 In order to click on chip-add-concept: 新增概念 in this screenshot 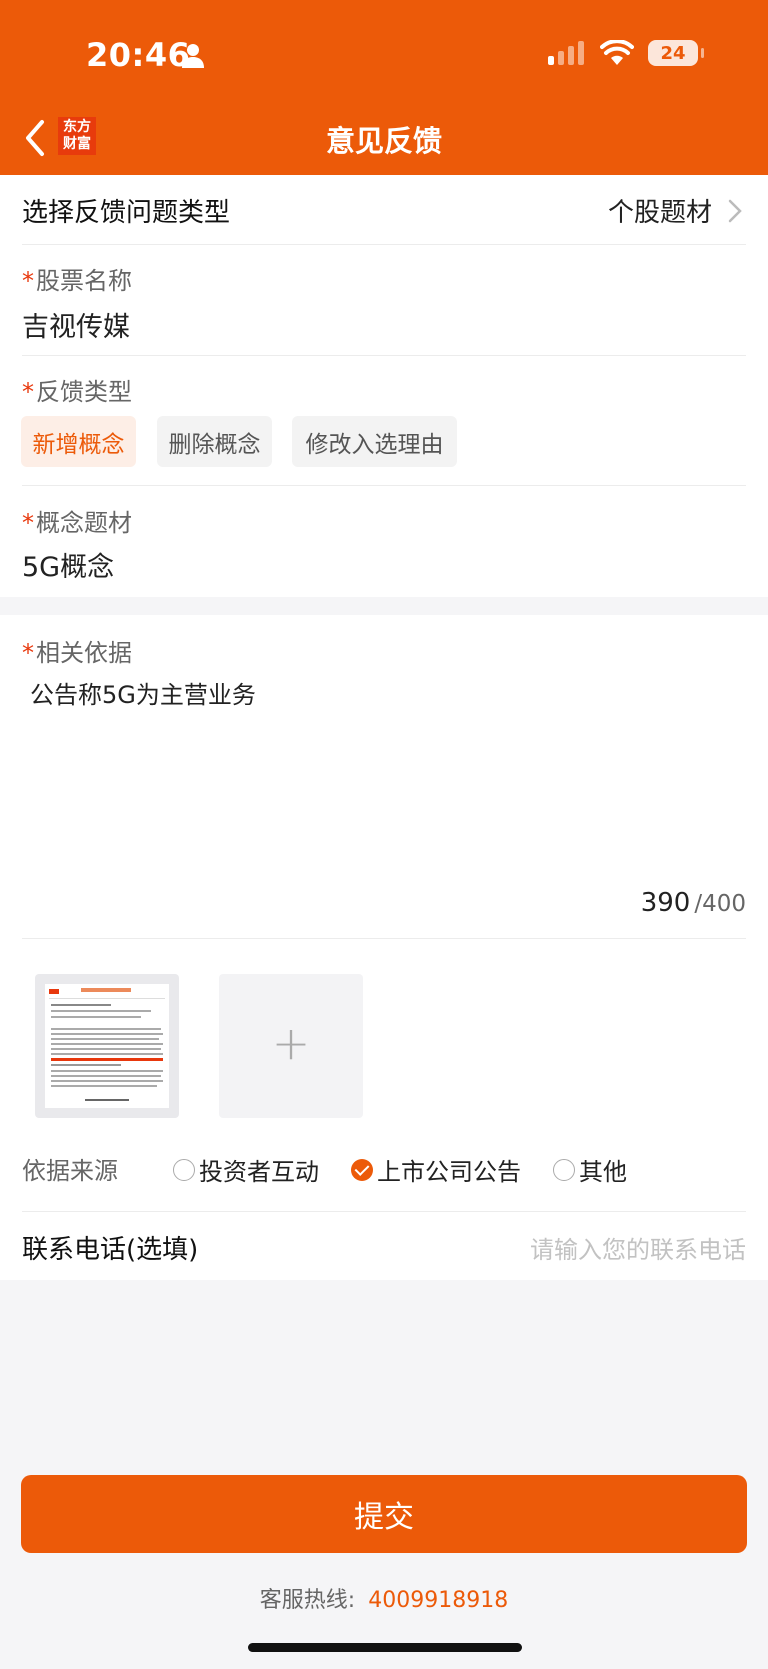, I will do `click(78, 441)`.